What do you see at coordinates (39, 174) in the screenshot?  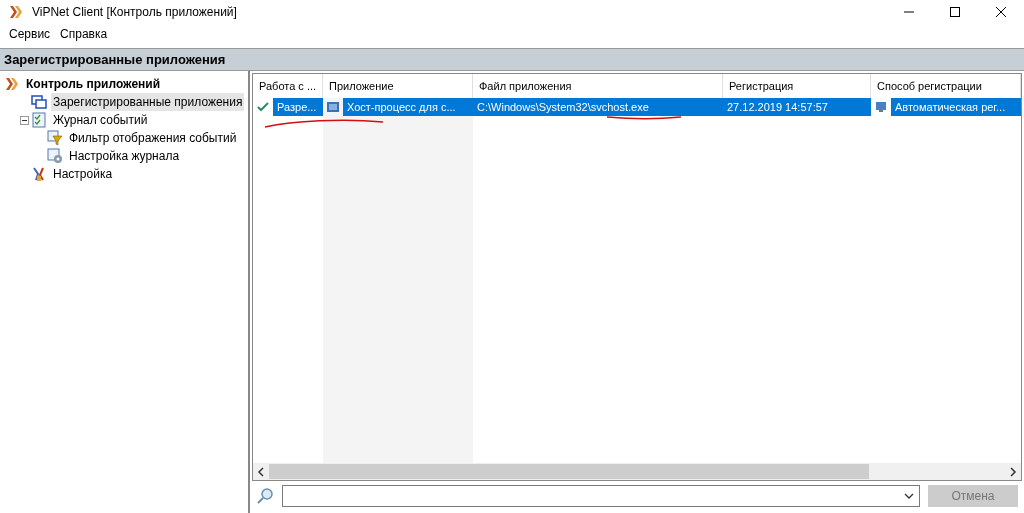 I see `tools-icon` at bounding box center [39, 174].